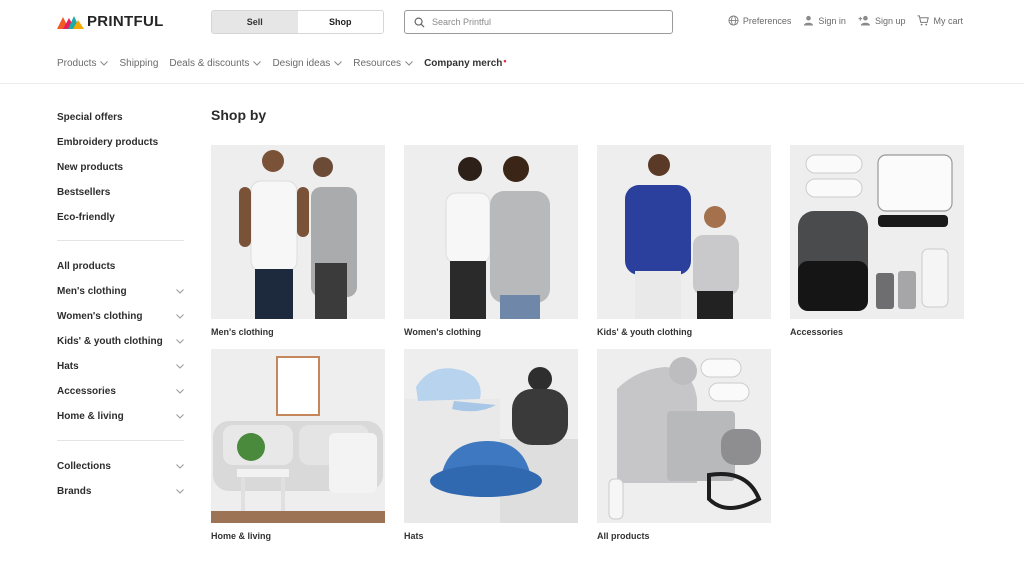  I want to click on sign-in-link: Sign in, so click(824, 20).